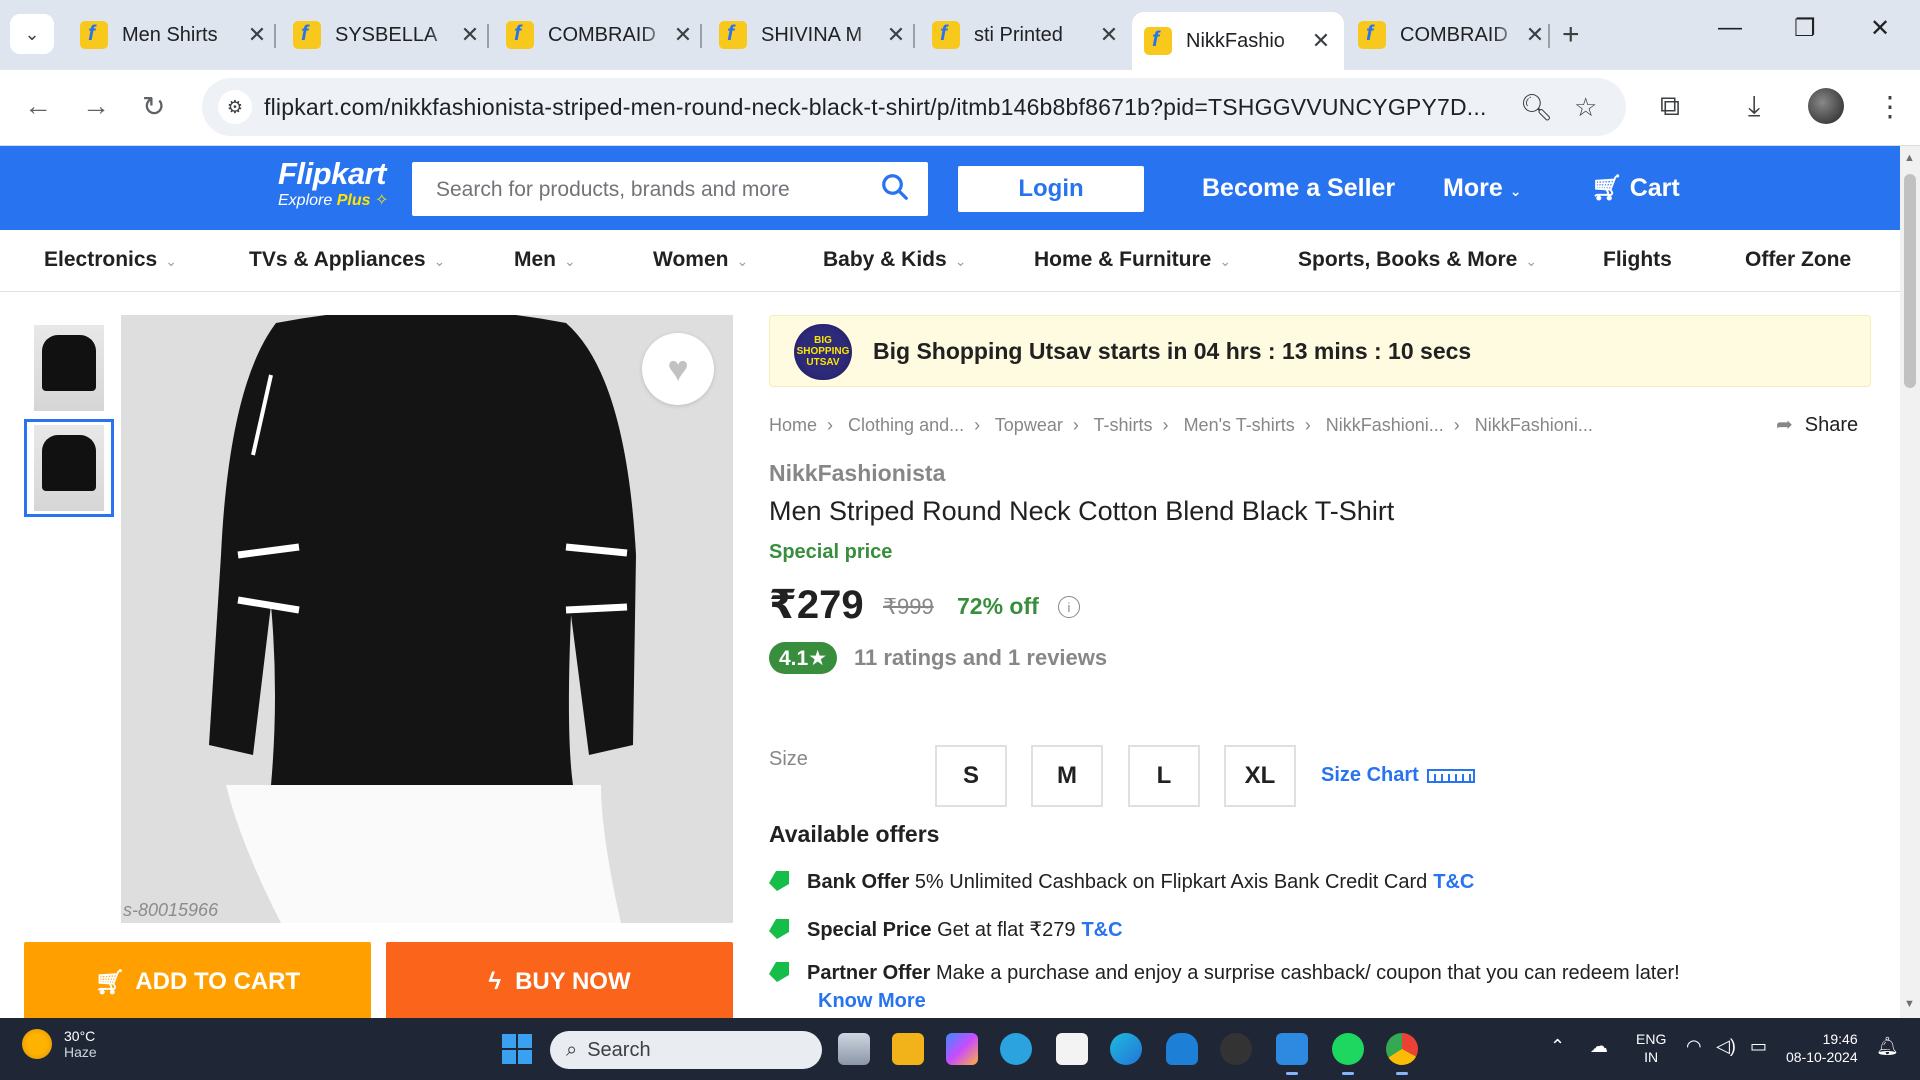 This screenshot has width=1920, height=1080. I want to click on add-to-cart-button: 🛒︎ ADD TO CART, so click(197, 982).